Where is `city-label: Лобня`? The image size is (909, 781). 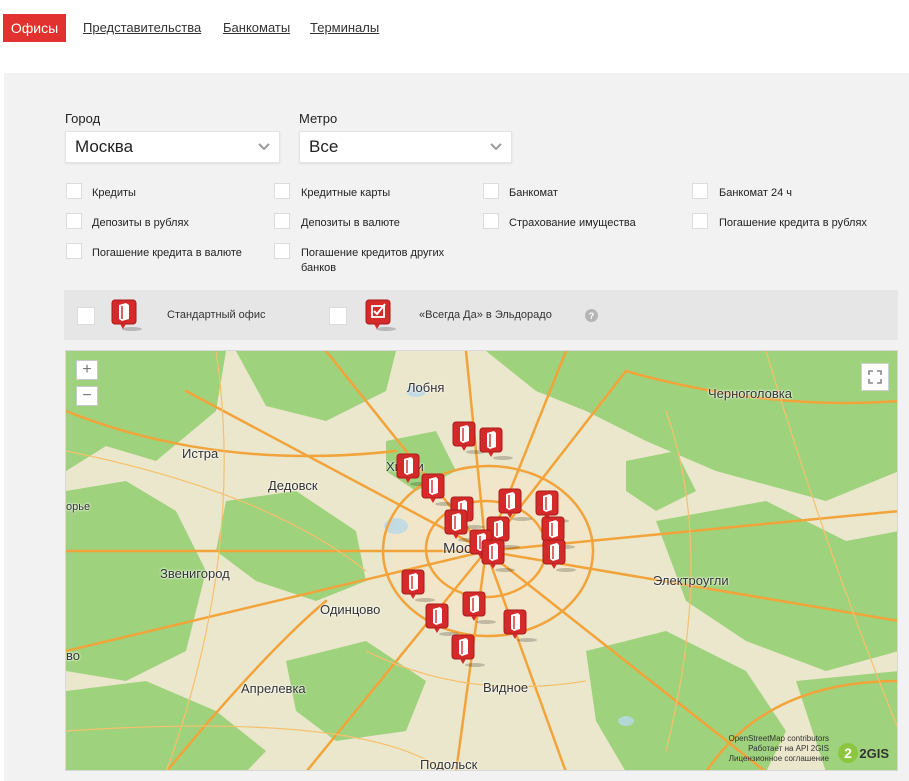 city-label: Лобня is located at coordinates (426, 387).